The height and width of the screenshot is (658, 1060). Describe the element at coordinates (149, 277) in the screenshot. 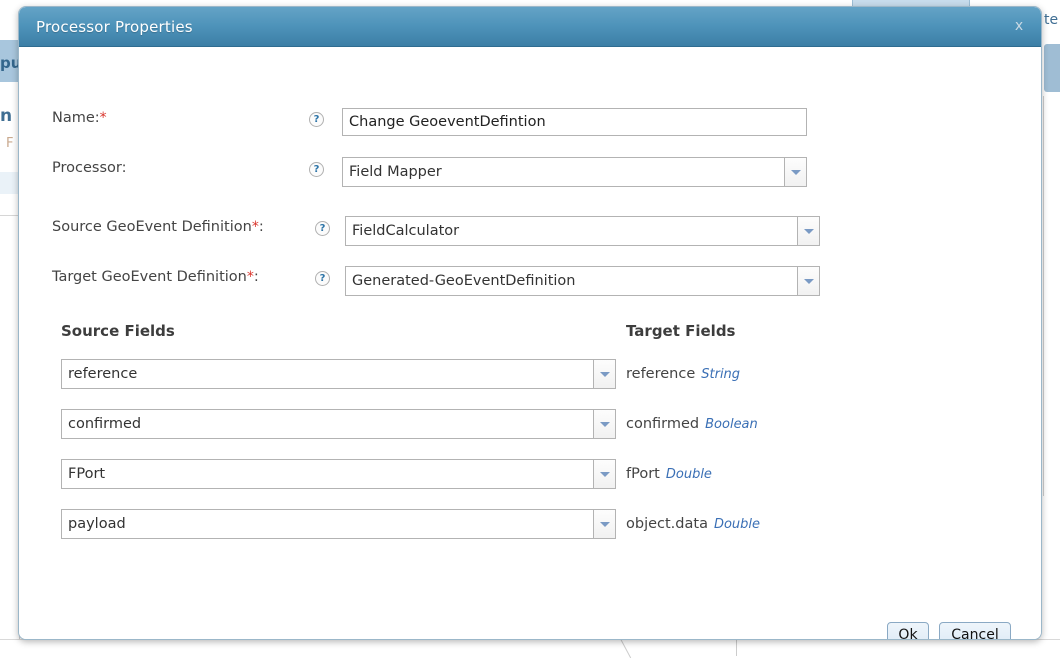

I see `label-target-definition-text: Target GeoEvent Definition` at that location.